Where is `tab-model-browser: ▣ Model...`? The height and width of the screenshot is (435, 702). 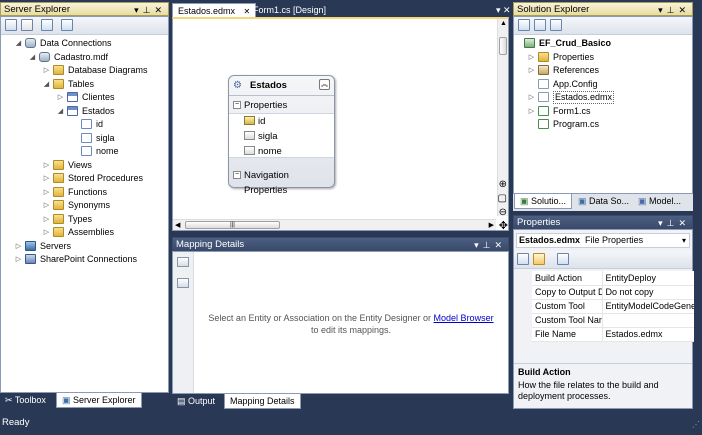 tab-model-browser: ▣ Model... is located at coordinates (659, 201).